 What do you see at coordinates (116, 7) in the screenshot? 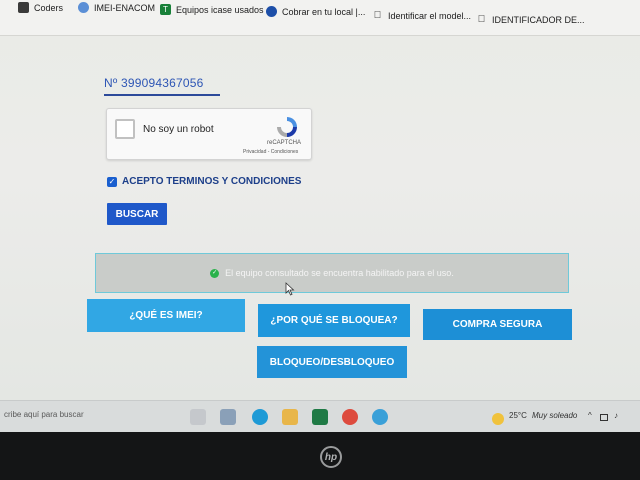
I see `bookmark-imei-enacom: IMEI-ENACOM` at bounding box center [116, 7].